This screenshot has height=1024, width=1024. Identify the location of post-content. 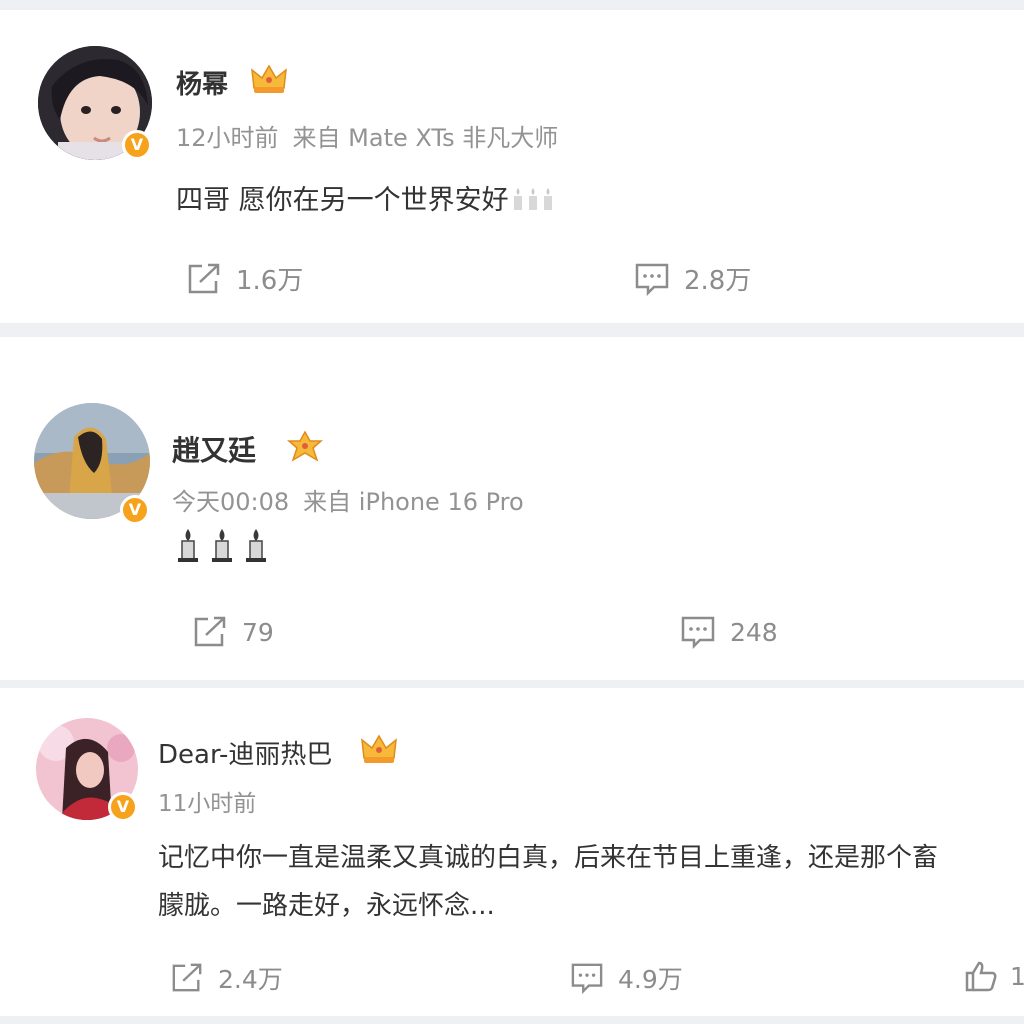
(222, 547).